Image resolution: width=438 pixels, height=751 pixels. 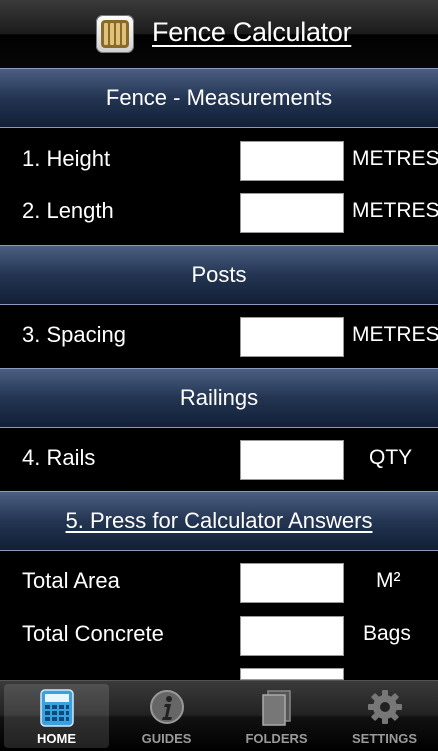 What do you see at coordinates (292, 583) in the screenshot?
I see `total-area-field` at bounding box center [292, 583].